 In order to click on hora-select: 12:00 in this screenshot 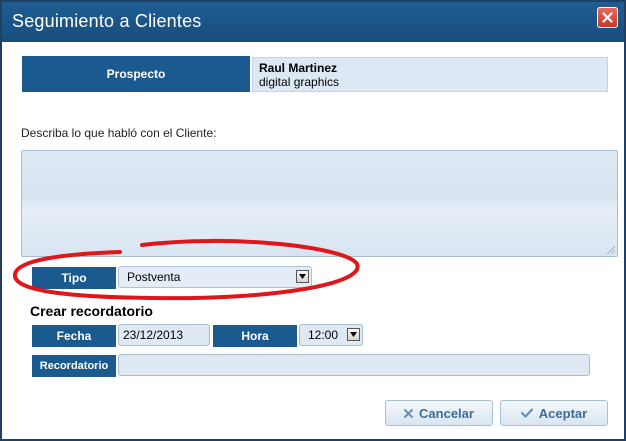, I will do `click(331, 335)`.